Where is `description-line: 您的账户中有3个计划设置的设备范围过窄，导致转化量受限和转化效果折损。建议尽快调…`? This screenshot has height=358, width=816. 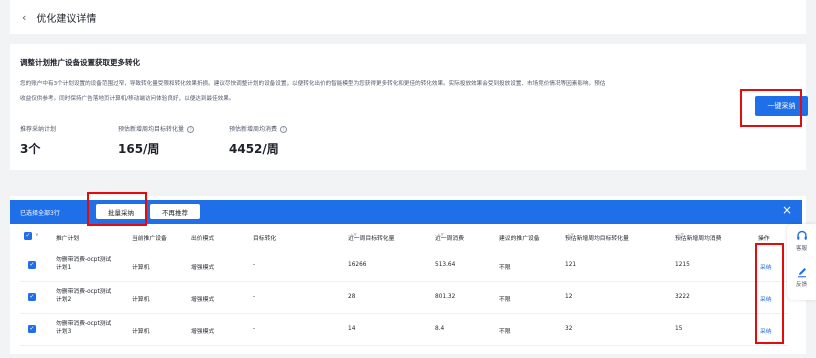 description-line: 您的账户中有3个计划设置的设备范围过窄，导致转化量受限和转化效果折损。建议尽快调… is located at coordinates (313, 84).